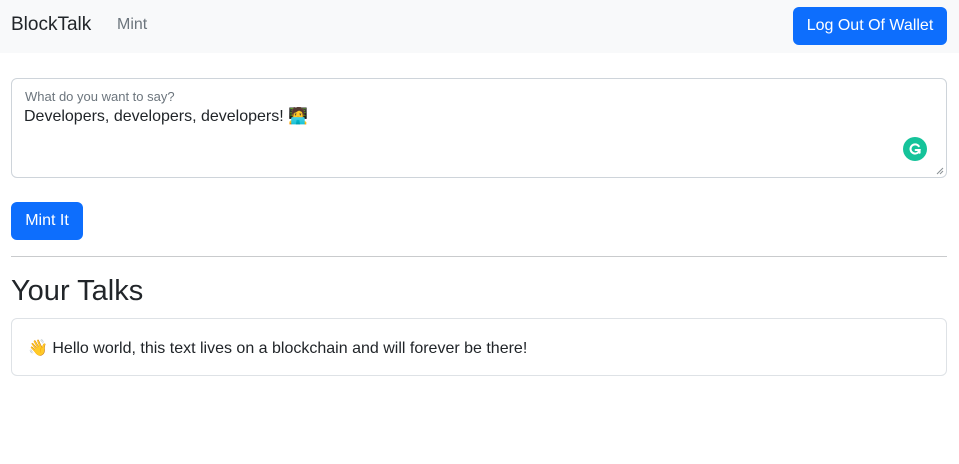  Describe the element at coordinates (870, 26) in the screenshot. I see `logout-button: Log Out Of Wallet` at that location.